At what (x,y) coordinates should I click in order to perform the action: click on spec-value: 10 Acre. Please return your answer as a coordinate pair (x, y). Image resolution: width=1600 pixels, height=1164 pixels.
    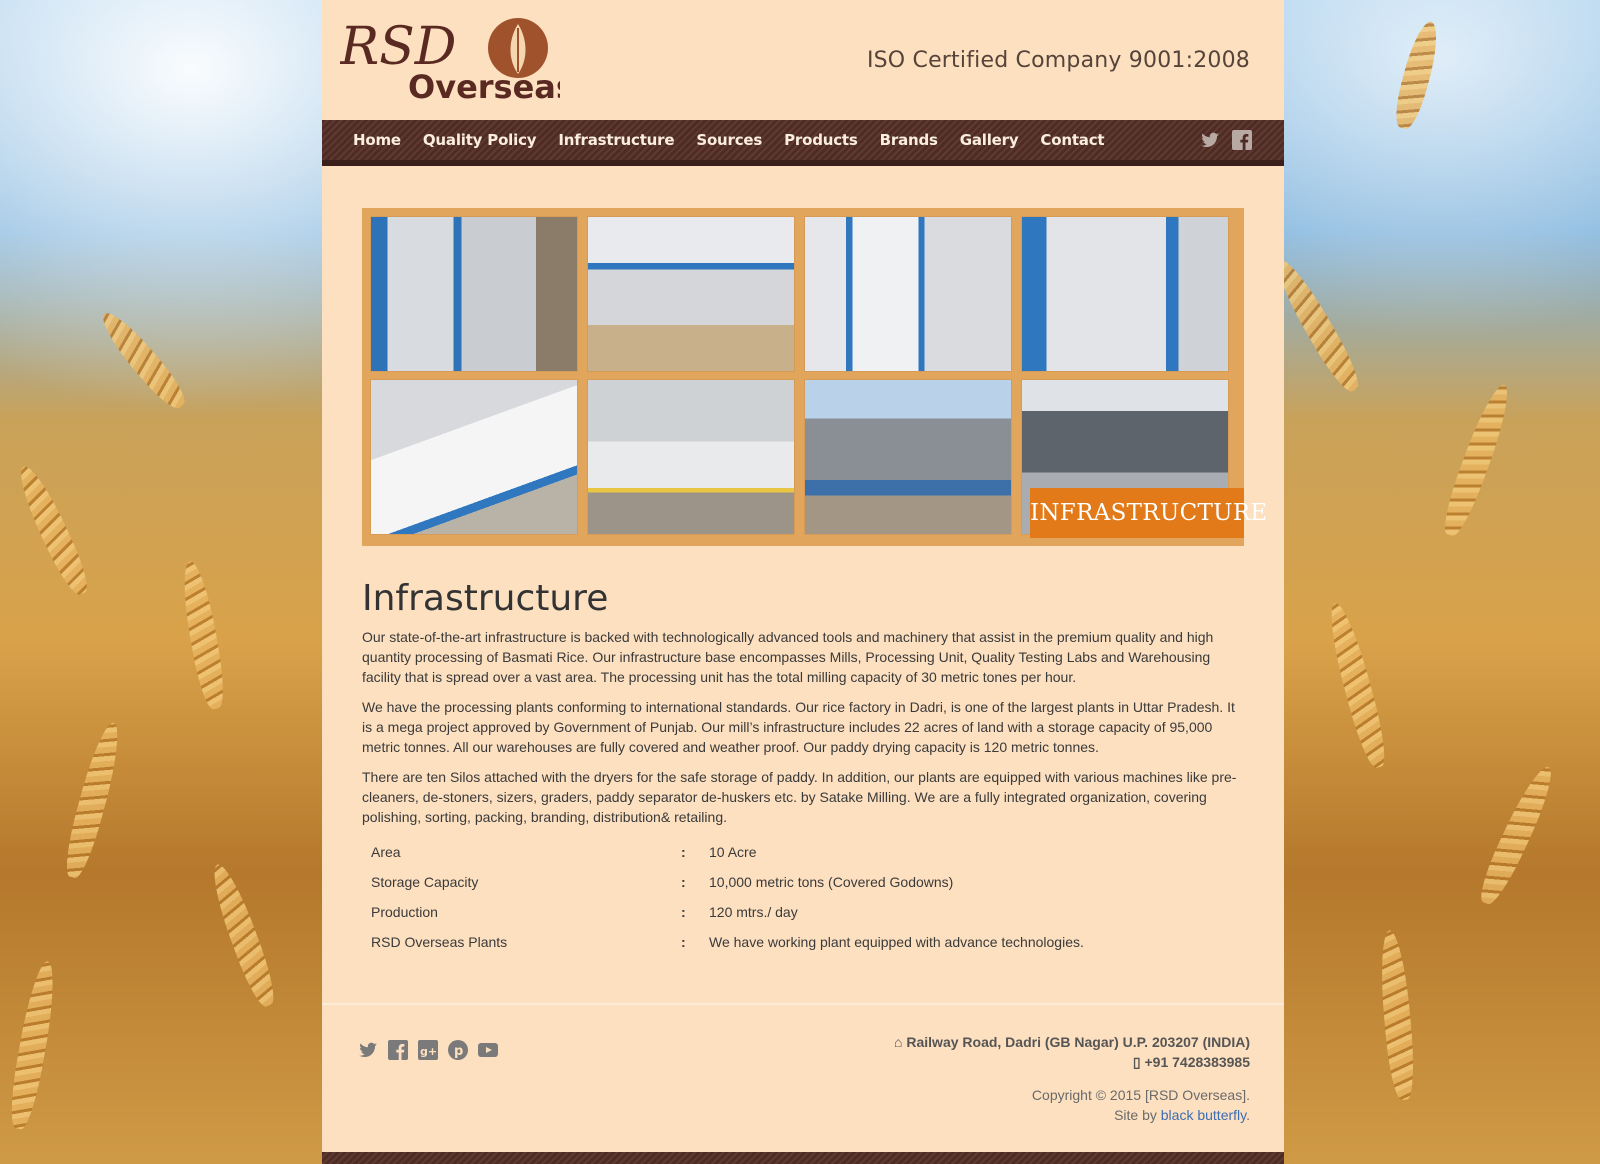
    Looking at the image, I should click on (733, 852).